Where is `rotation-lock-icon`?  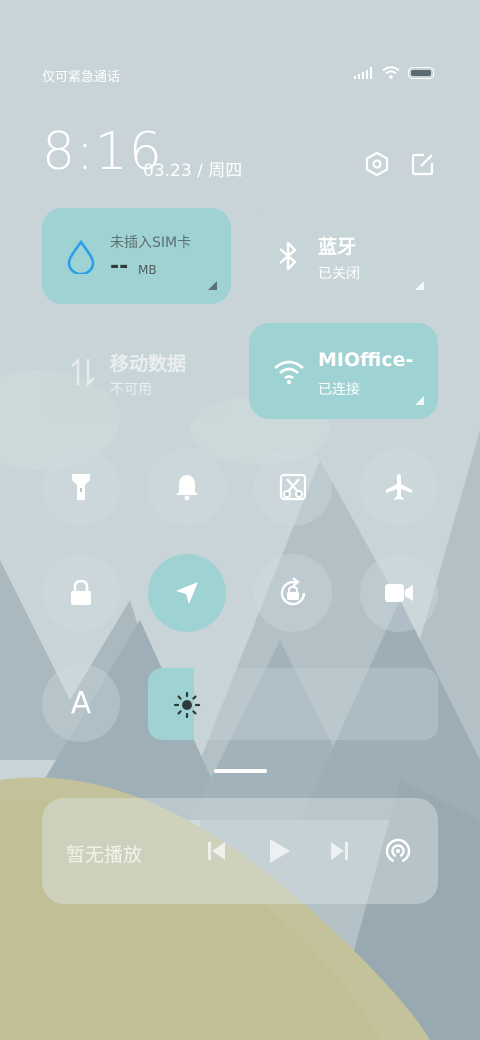 rotation-lock-icon is located at coordinates (293, 591).